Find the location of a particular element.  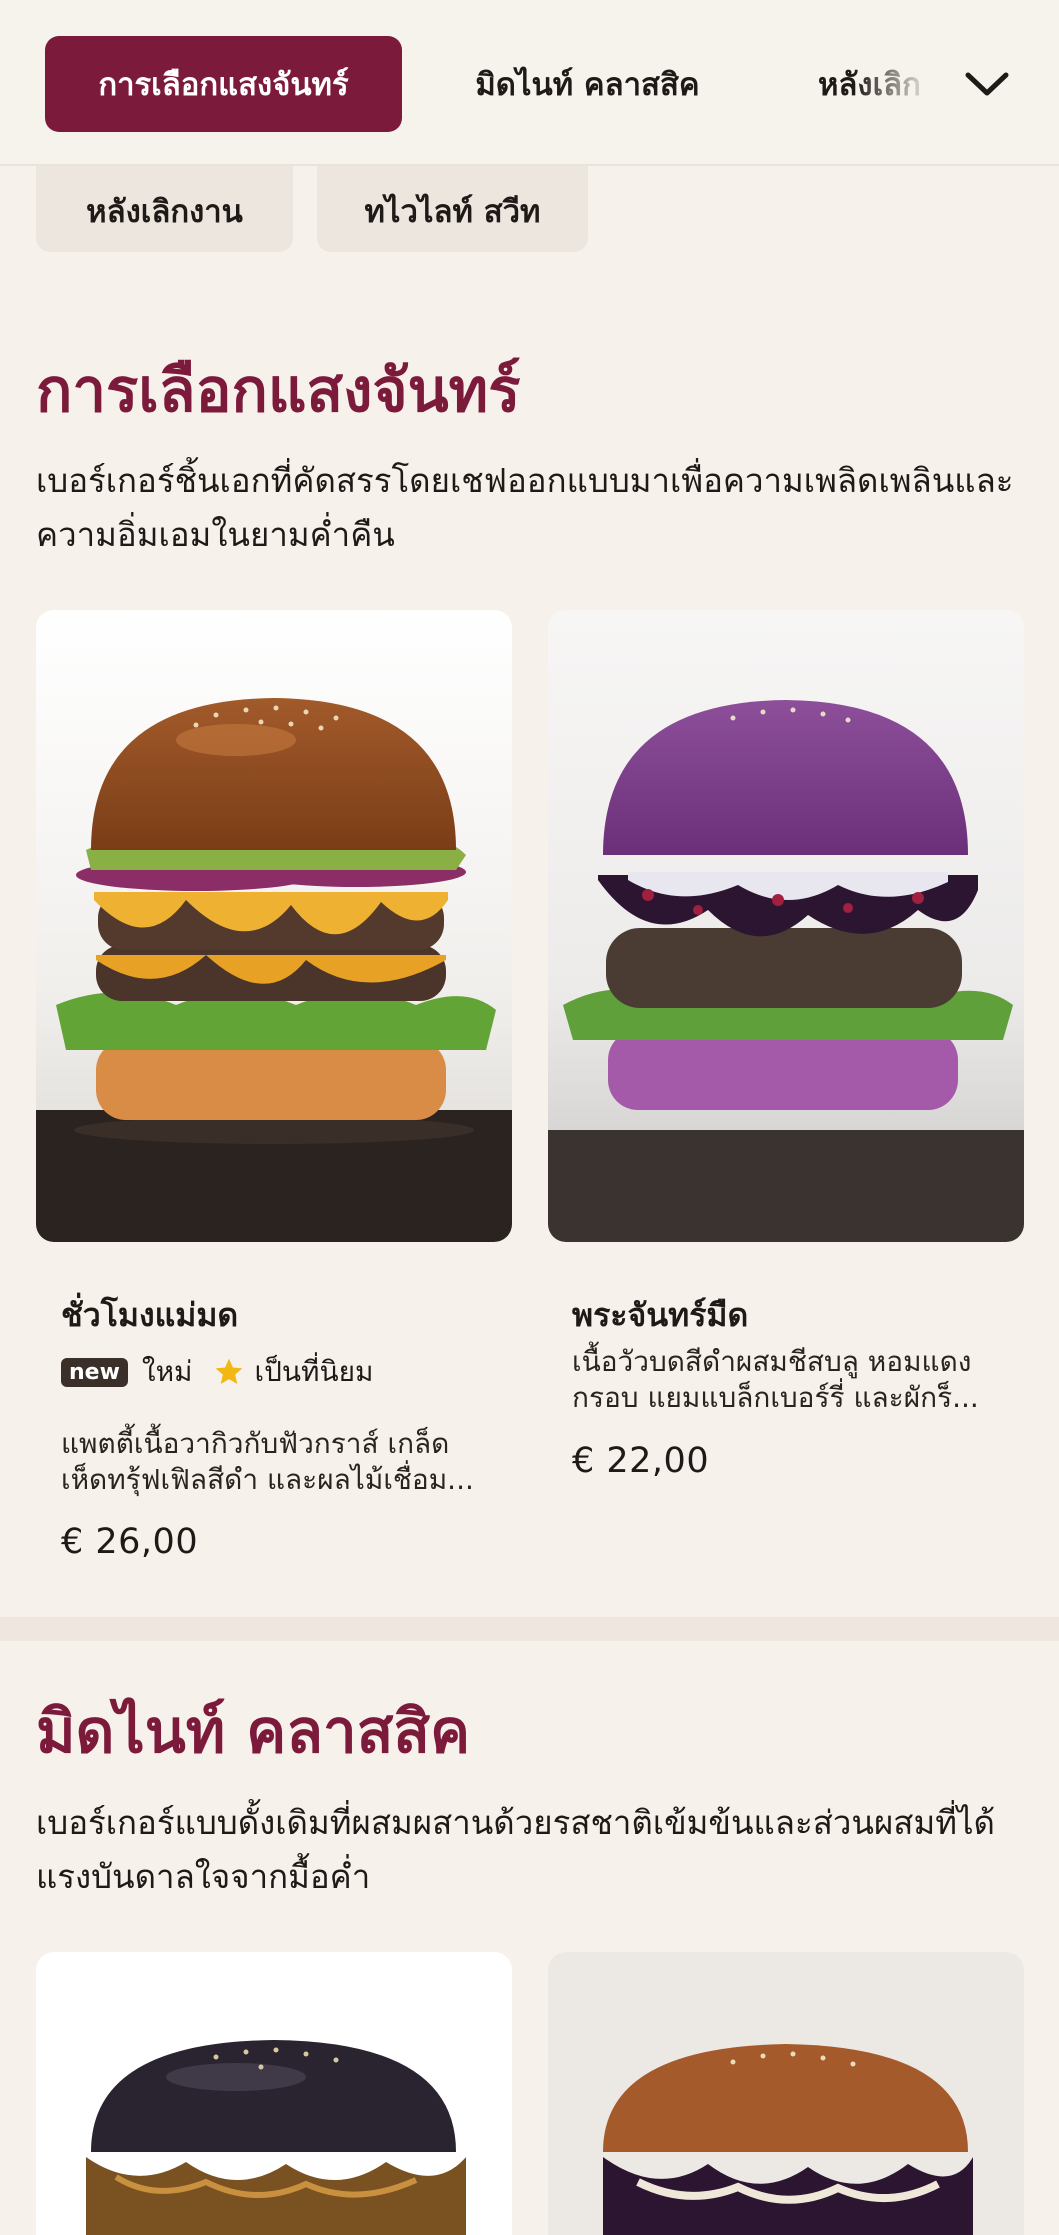

chip-after-work: หลังเลิกงาน is located at coordinates (164, 202).